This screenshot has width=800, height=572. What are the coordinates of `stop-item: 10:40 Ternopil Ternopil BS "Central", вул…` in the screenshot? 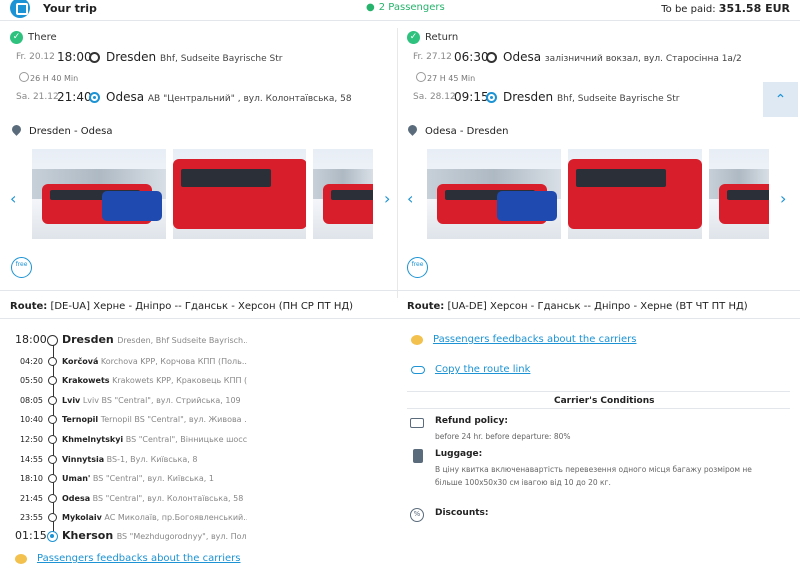 It's located at (133, 420).